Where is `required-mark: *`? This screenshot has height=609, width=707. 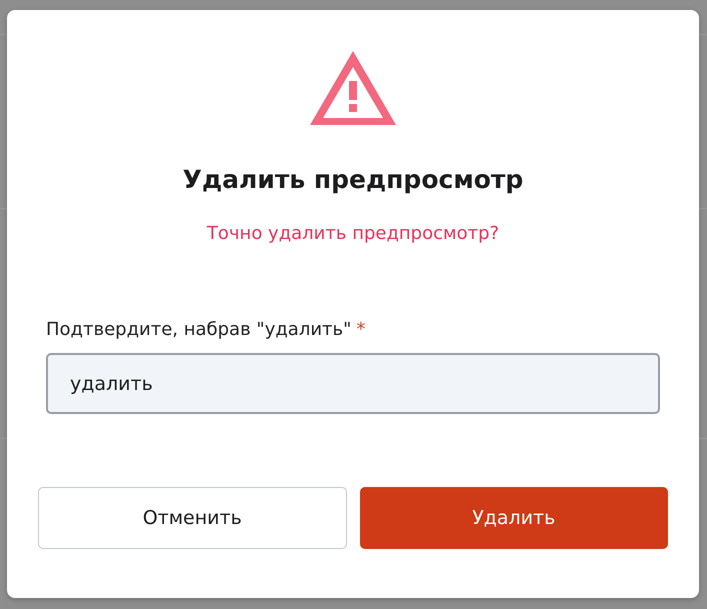 required-mark: * is located at coordinates (361, 330).